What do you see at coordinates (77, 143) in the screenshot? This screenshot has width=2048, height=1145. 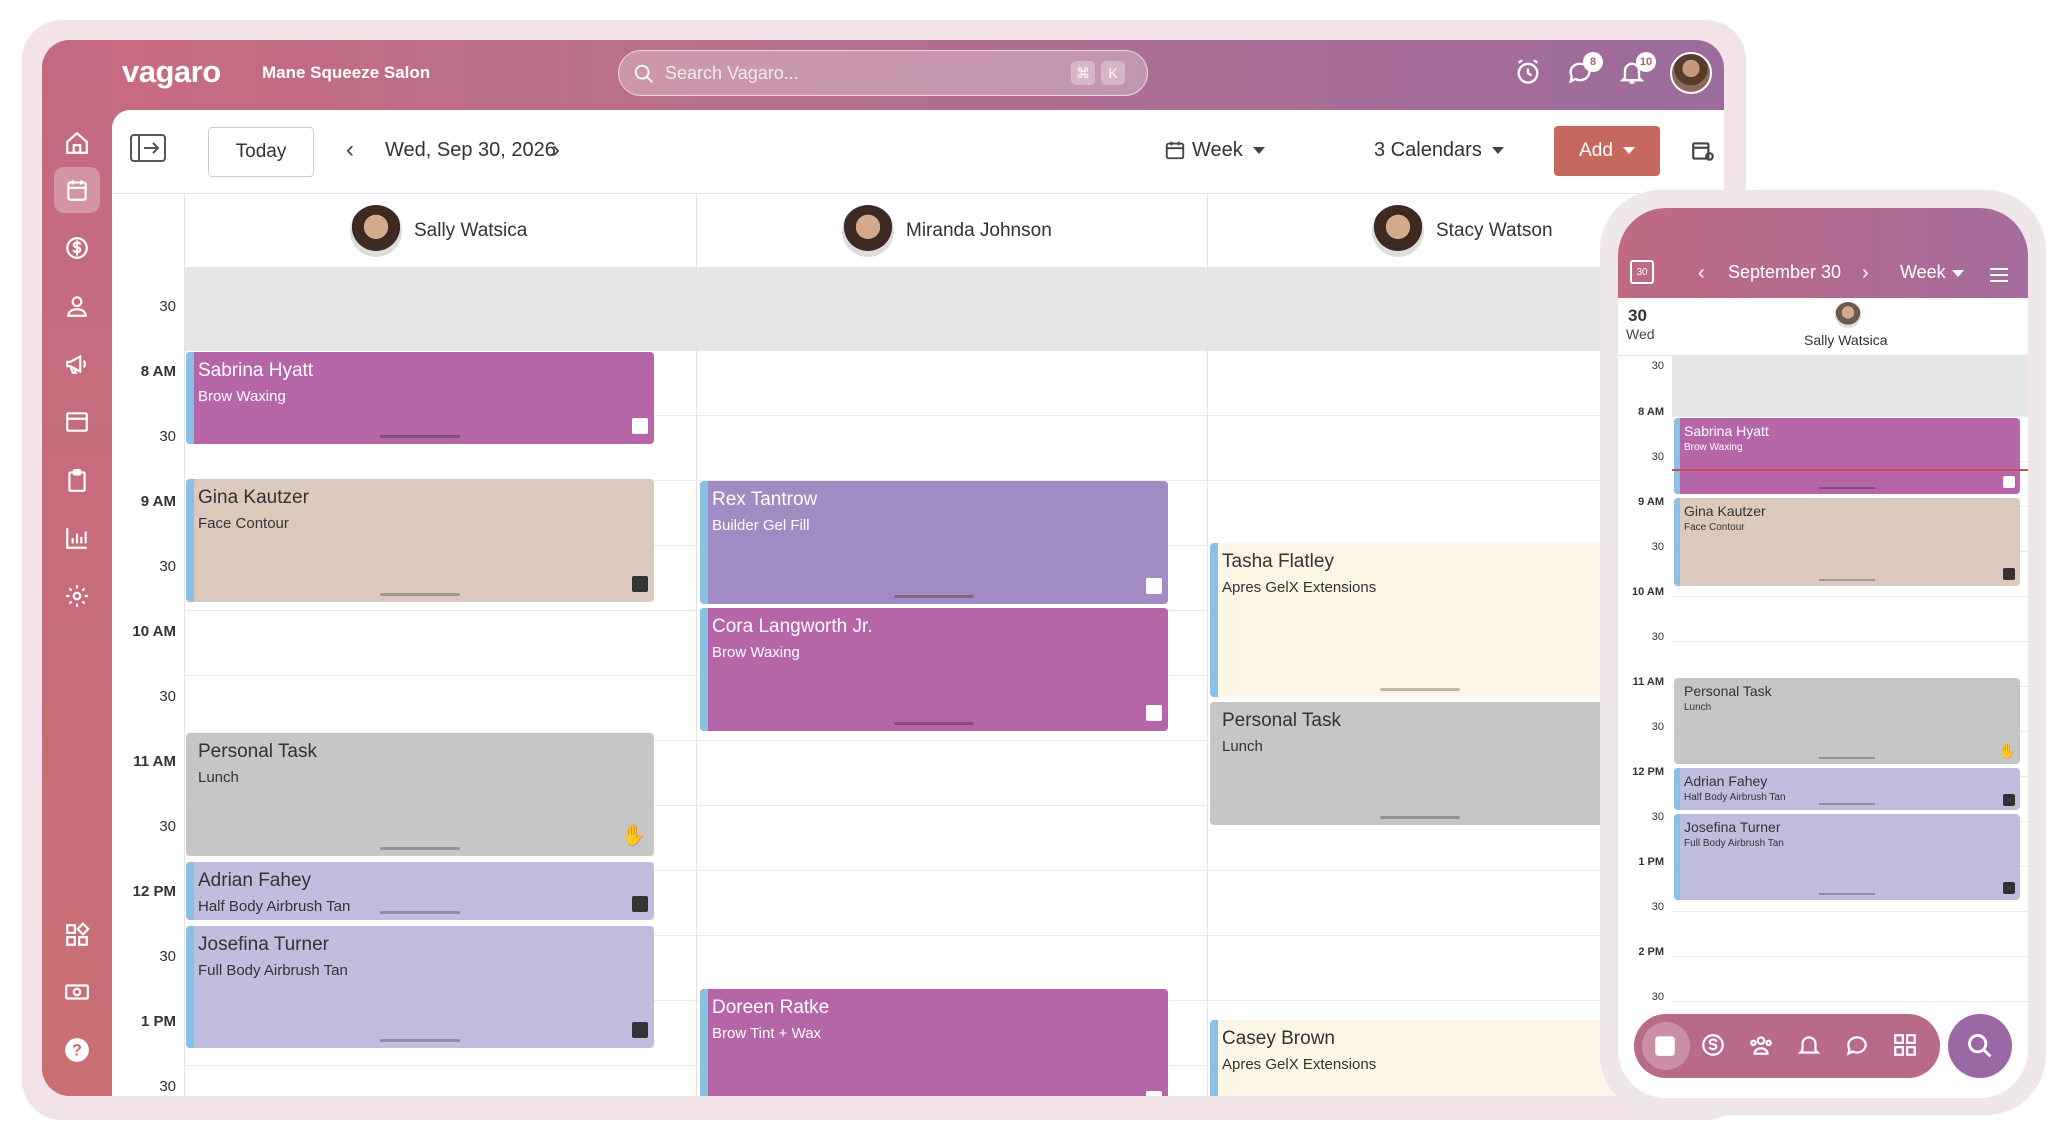 I see `home-icon` at bounding box center [77, 143].